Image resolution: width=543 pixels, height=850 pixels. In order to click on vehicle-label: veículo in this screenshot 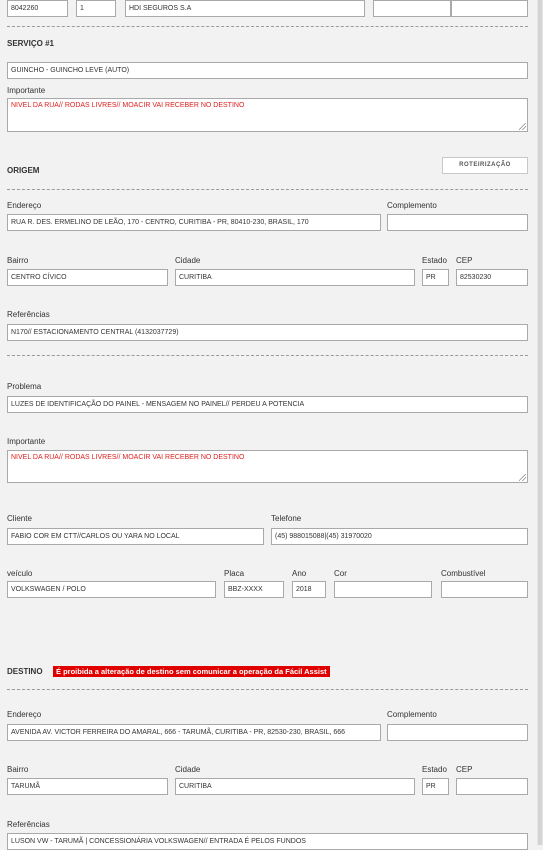, I will do `click(20, 573)`.